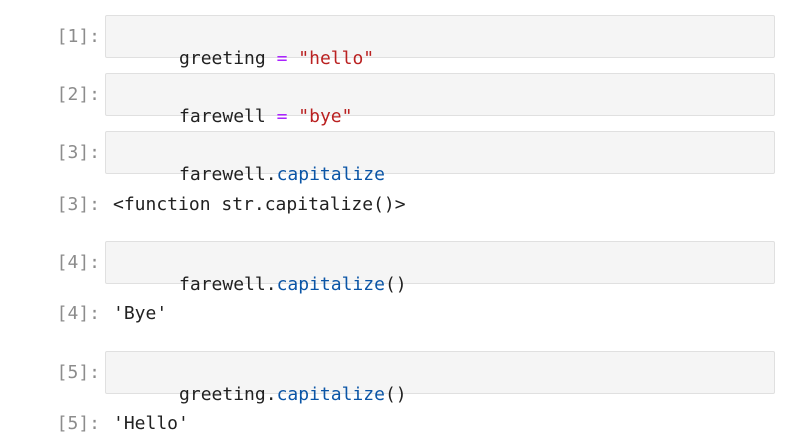 Image resolution: width=796 pixels, height=448 pixels. I want to click on input-prompt: [1]:, so click(78, 36).